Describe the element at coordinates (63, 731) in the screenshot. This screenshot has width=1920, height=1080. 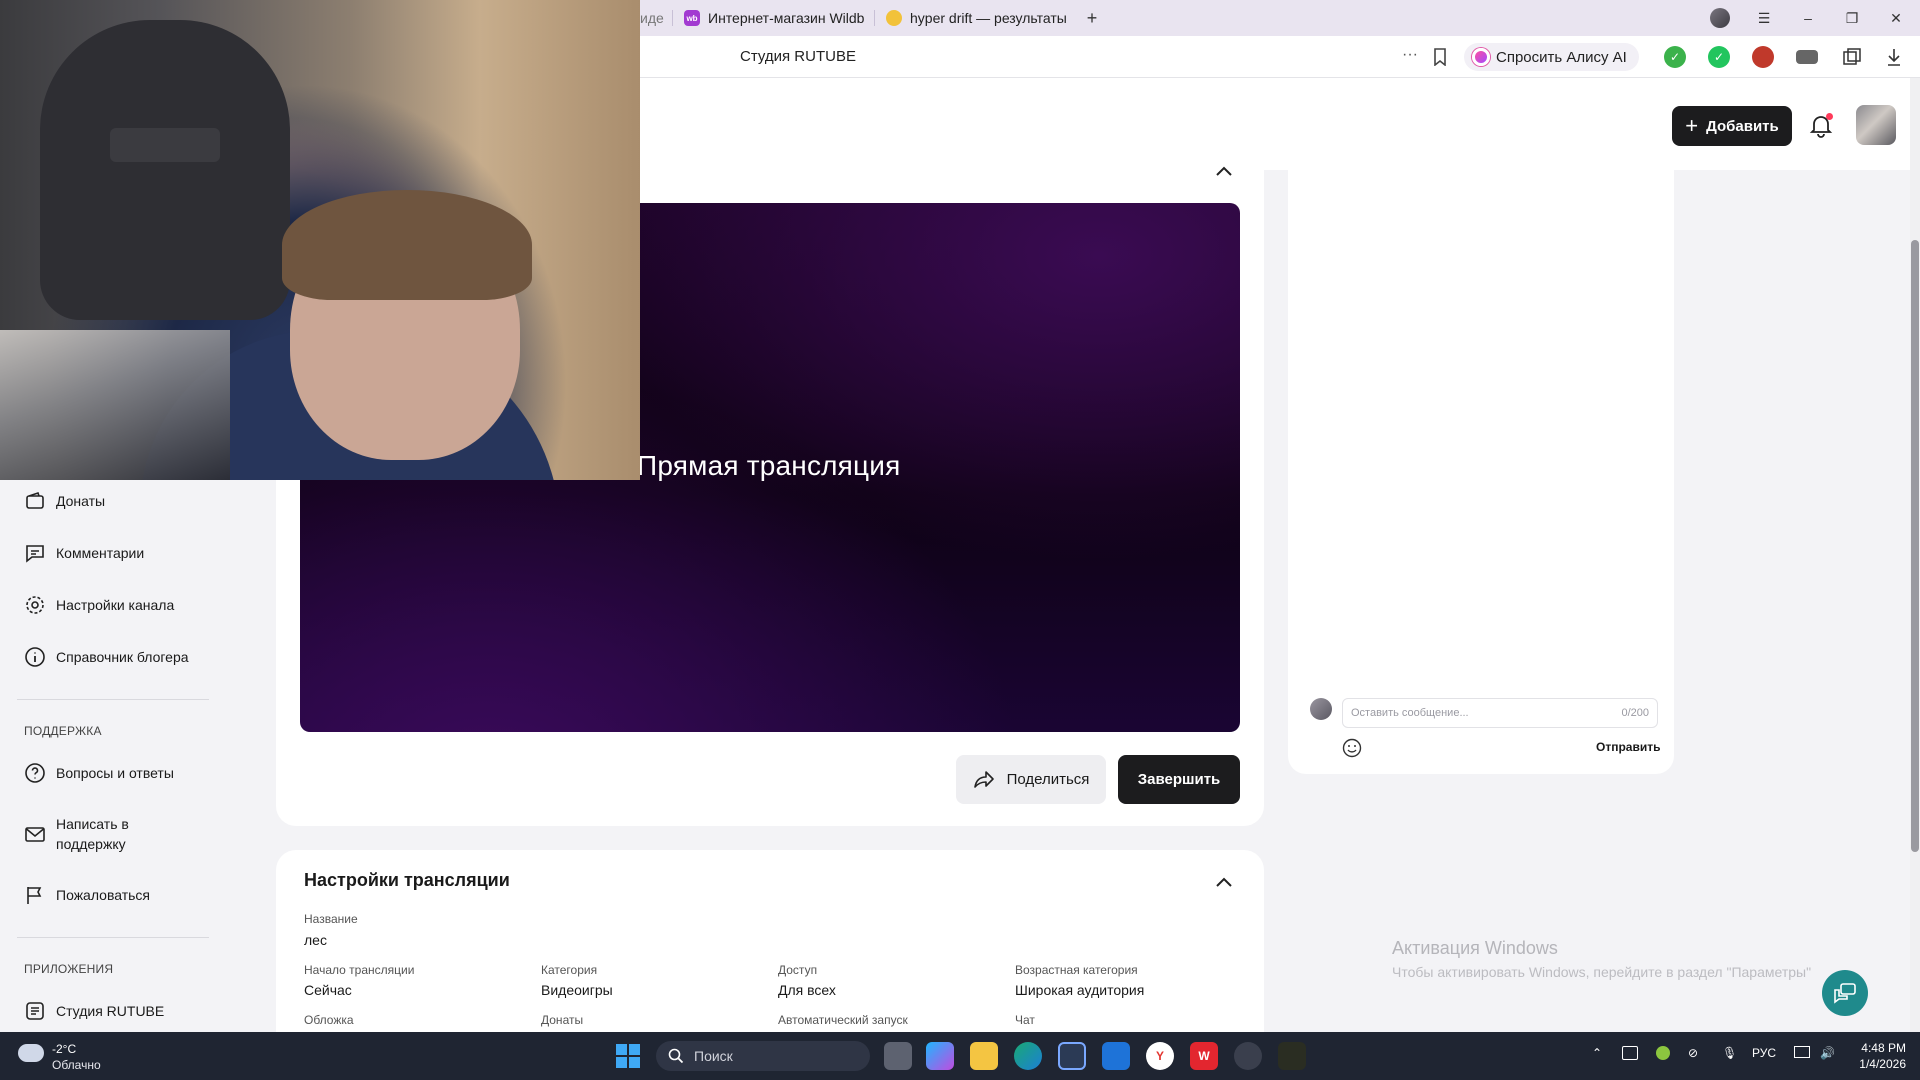
I see `section-support: ПОДДЕРЖКА` at that location.